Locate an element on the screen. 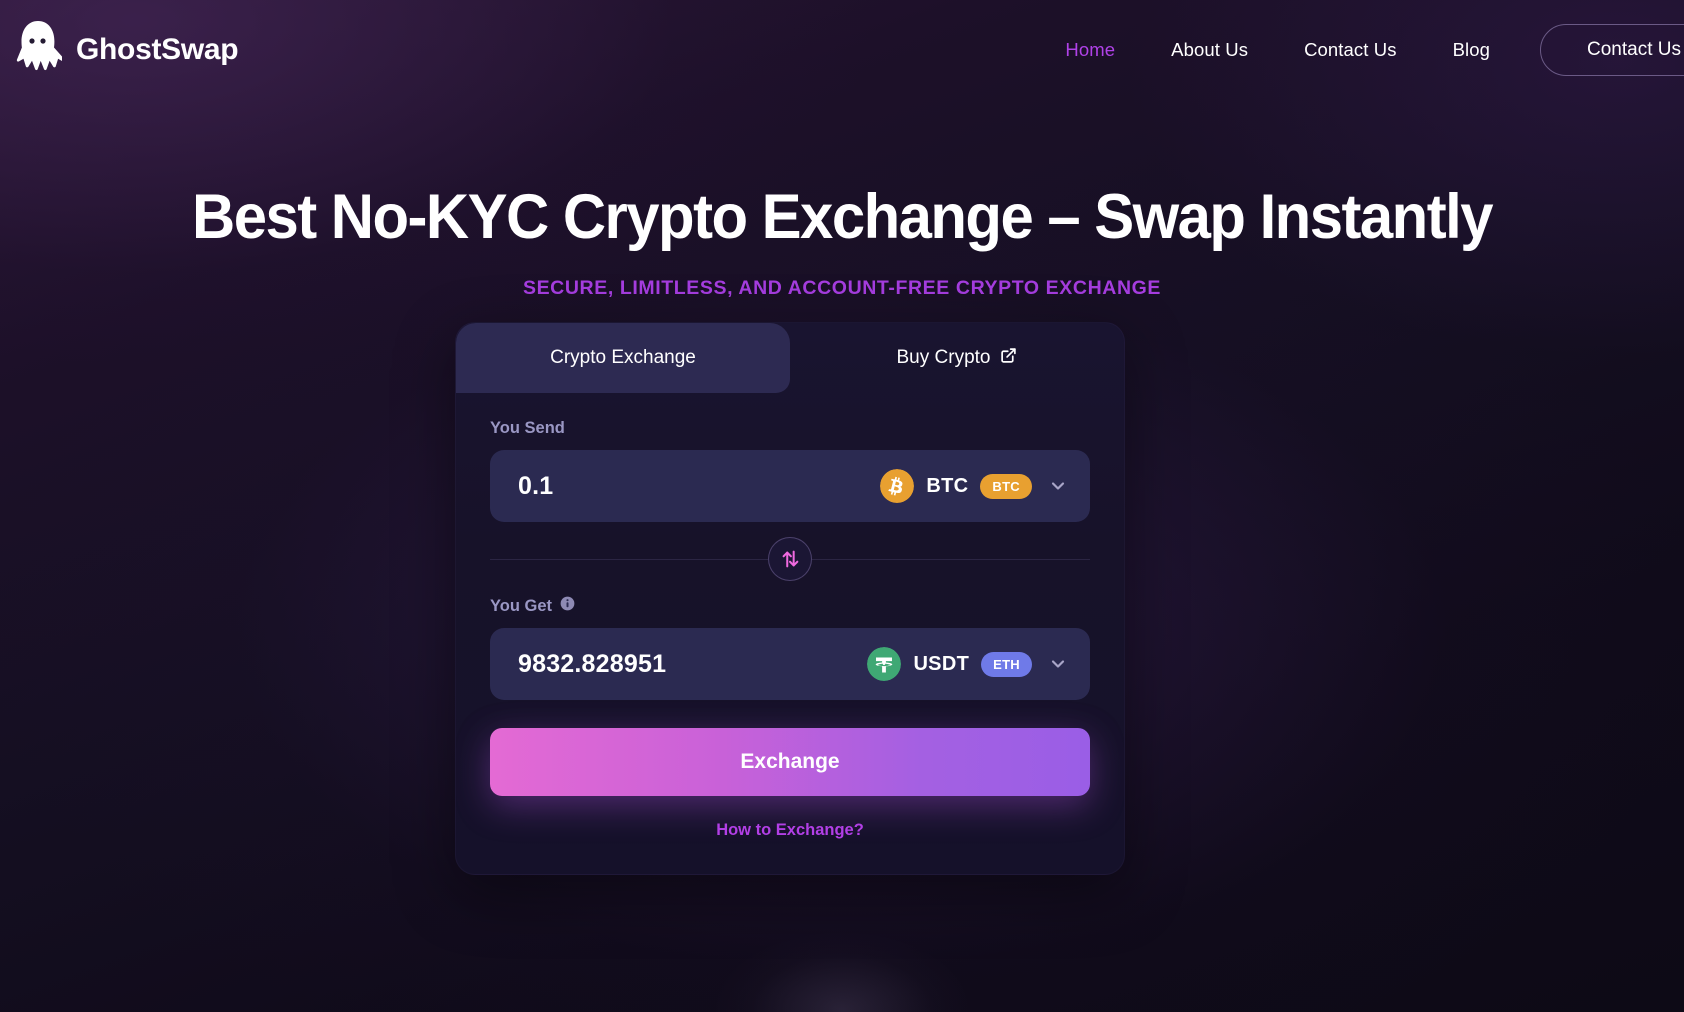 The height and width of the screenshot is (1012, 1684). you-get-coin-selector: USDT ETH is located at coordinates (967, 664).